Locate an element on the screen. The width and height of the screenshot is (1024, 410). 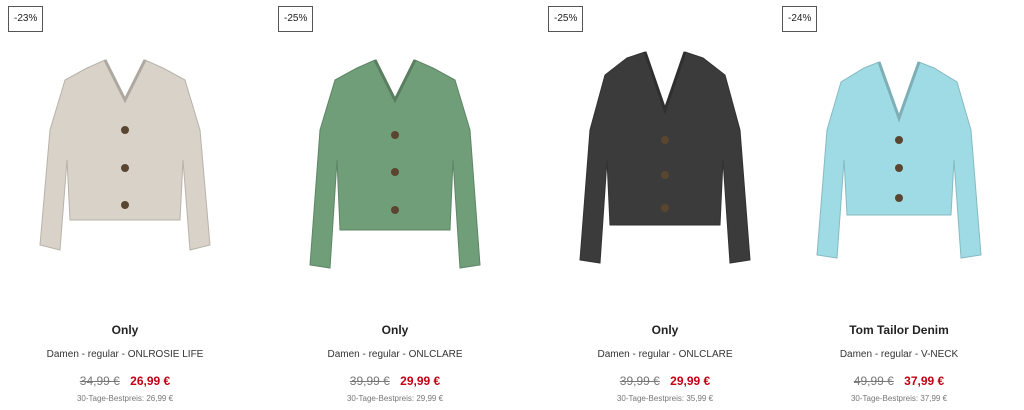
product-description: Damen - regular - ONLROSIE LIFE is located at coordinates (125, 354).